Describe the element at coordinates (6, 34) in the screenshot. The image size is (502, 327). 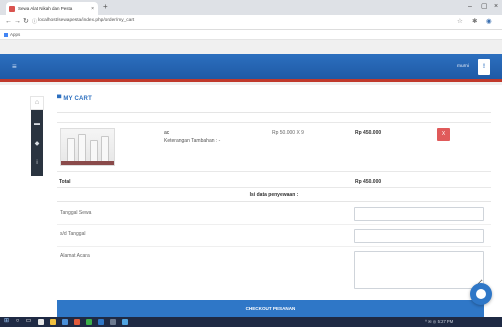
I see `apps-grid-icon` at that location.